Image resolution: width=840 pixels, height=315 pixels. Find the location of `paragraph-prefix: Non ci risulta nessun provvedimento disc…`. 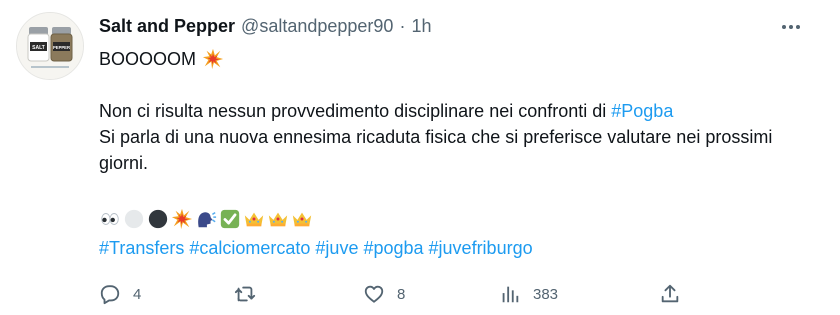

paragraph-prefix: Non ci risulta nessun provvedimento disc… is located at coordinates (355, 111).